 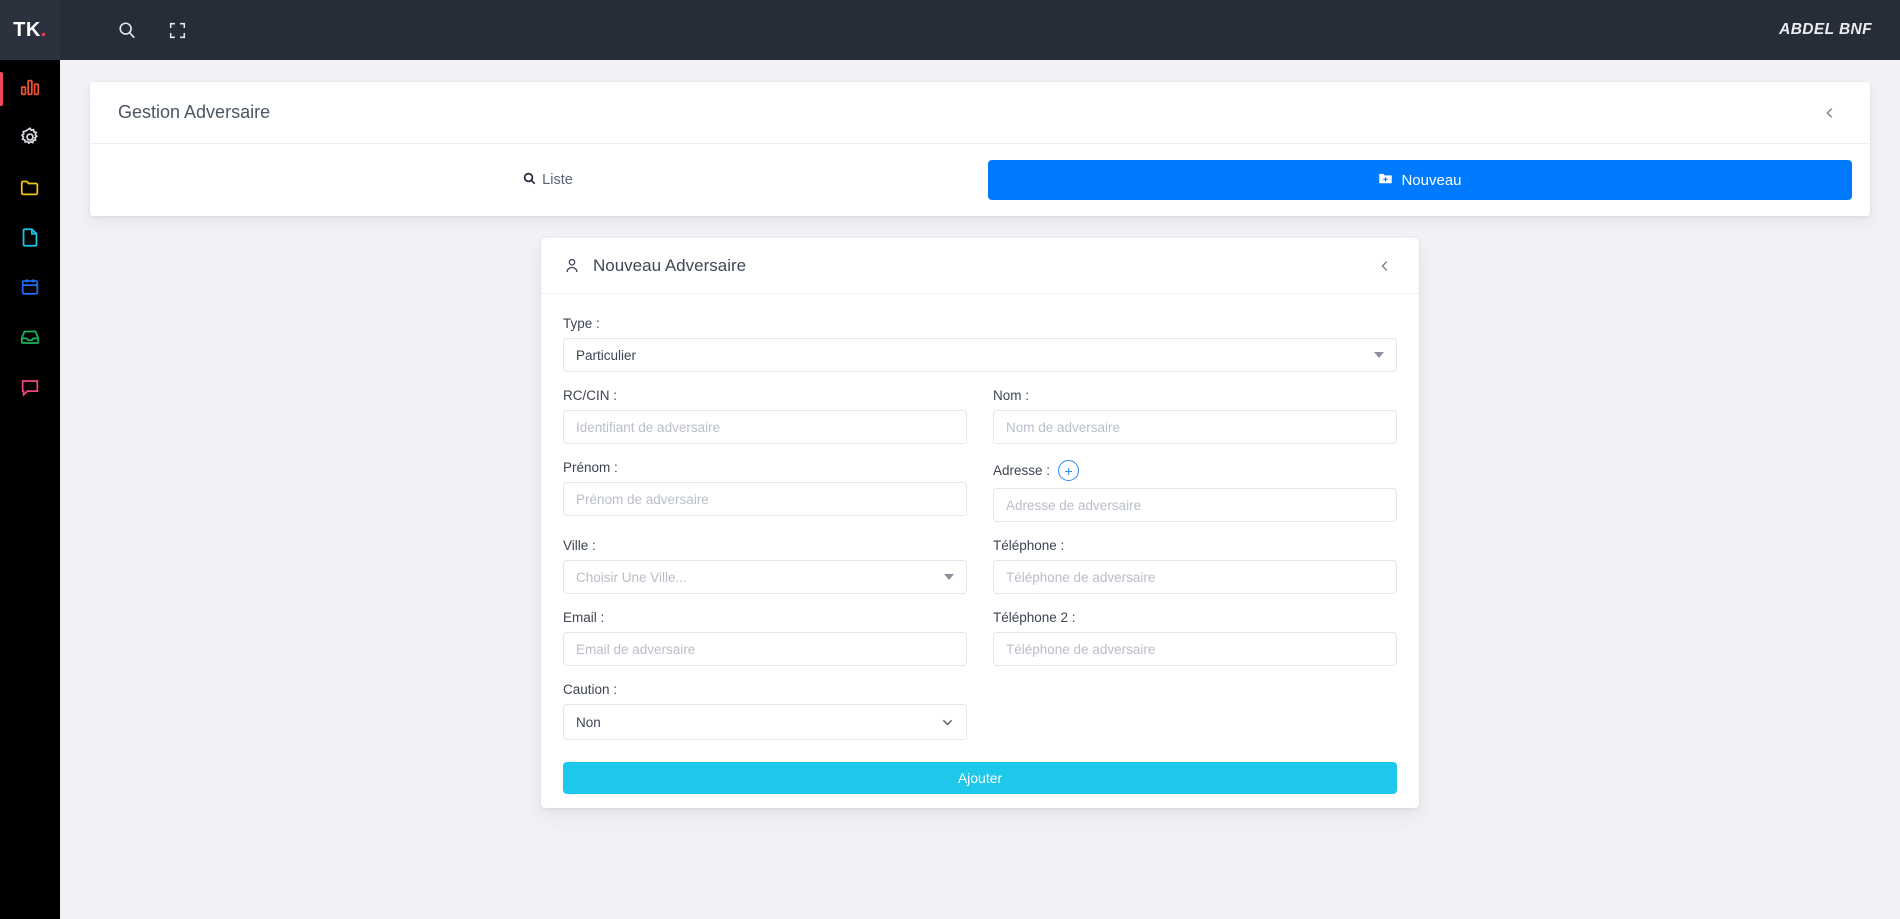 What do you see at coordinates (1011, 395) in the screenshot?
I see `field-nom-label: Nom :` at bounding box center [1011, 395].